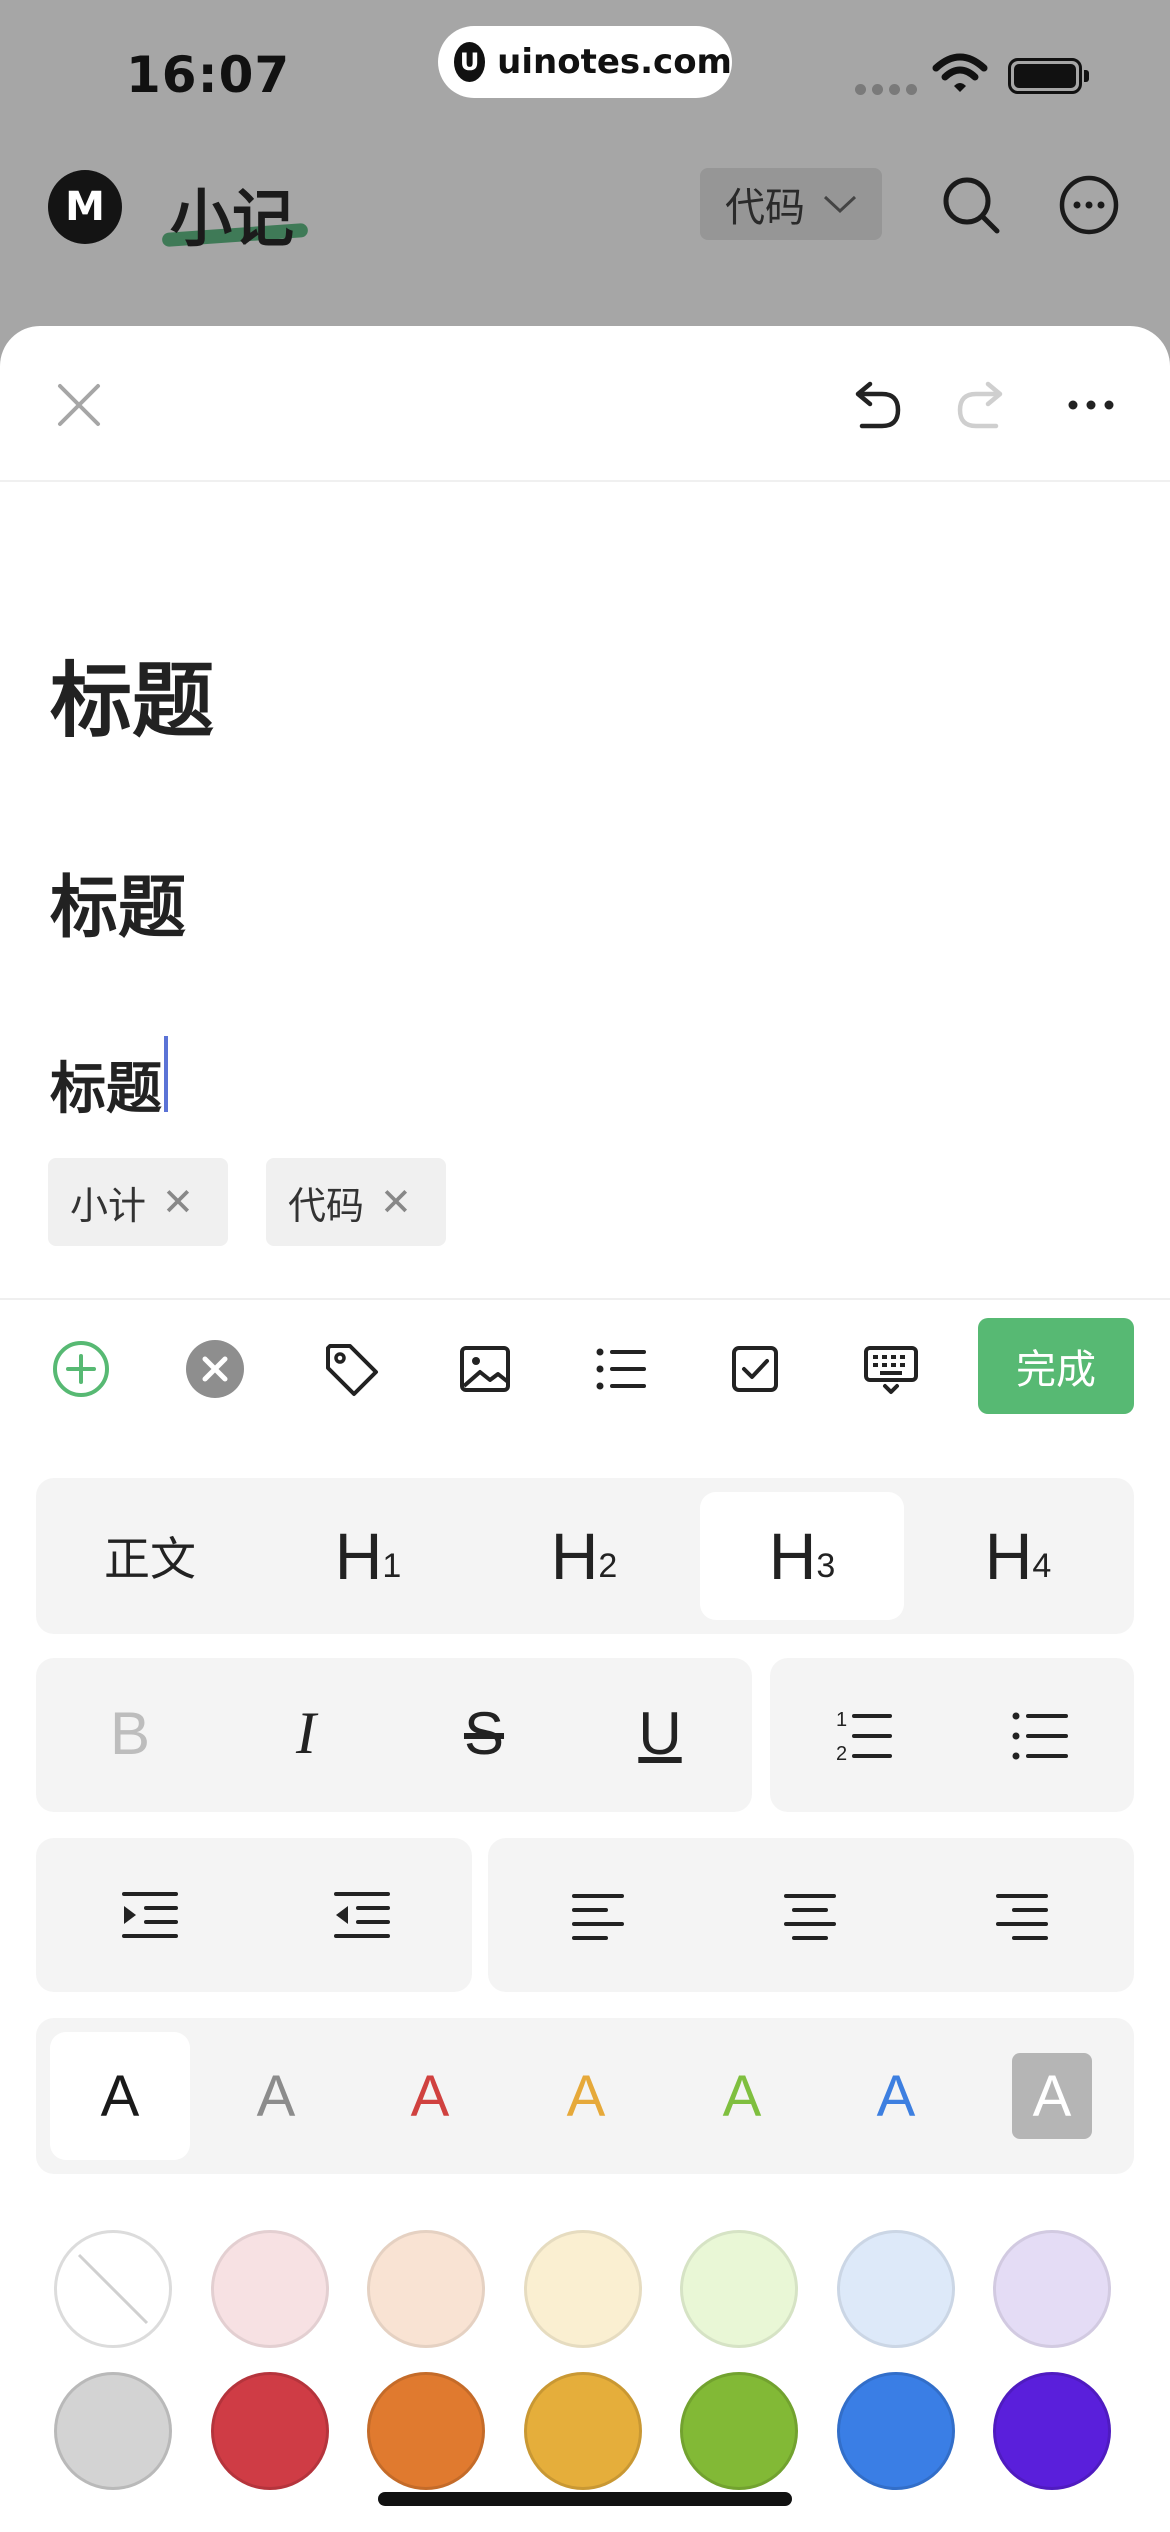  I want to click on font-color-inverted: A, so click(1052, 2096).